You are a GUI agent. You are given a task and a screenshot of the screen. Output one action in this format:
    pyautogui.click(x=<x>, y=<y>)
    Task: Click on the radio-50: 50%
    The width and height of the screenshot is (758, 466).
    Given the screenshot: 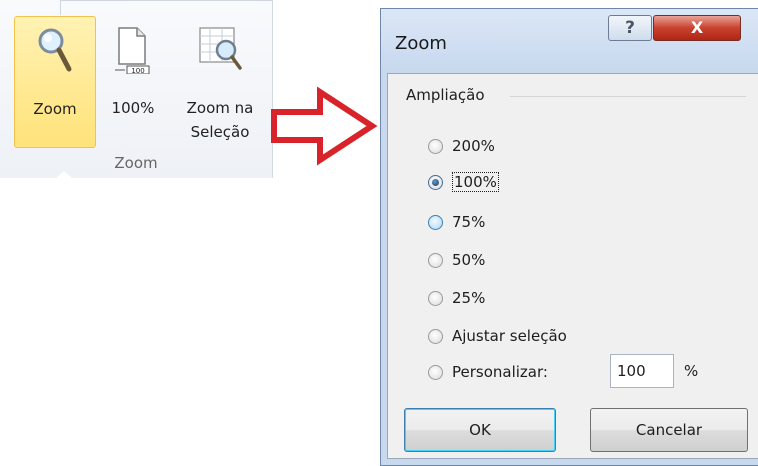 What is the action you would take?
    pyautogui.click(x=456, y=260)
    